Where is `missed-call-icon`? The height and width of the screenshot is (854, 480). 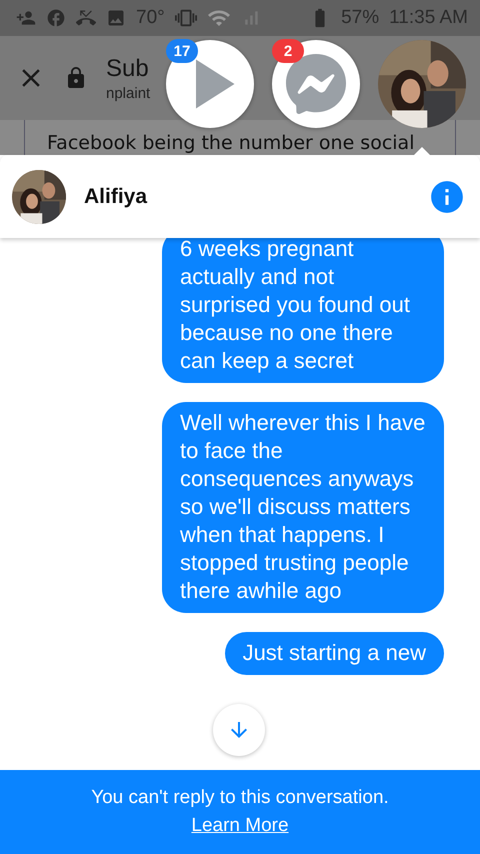
missed-call-icon is located at coordinates (86, 18).